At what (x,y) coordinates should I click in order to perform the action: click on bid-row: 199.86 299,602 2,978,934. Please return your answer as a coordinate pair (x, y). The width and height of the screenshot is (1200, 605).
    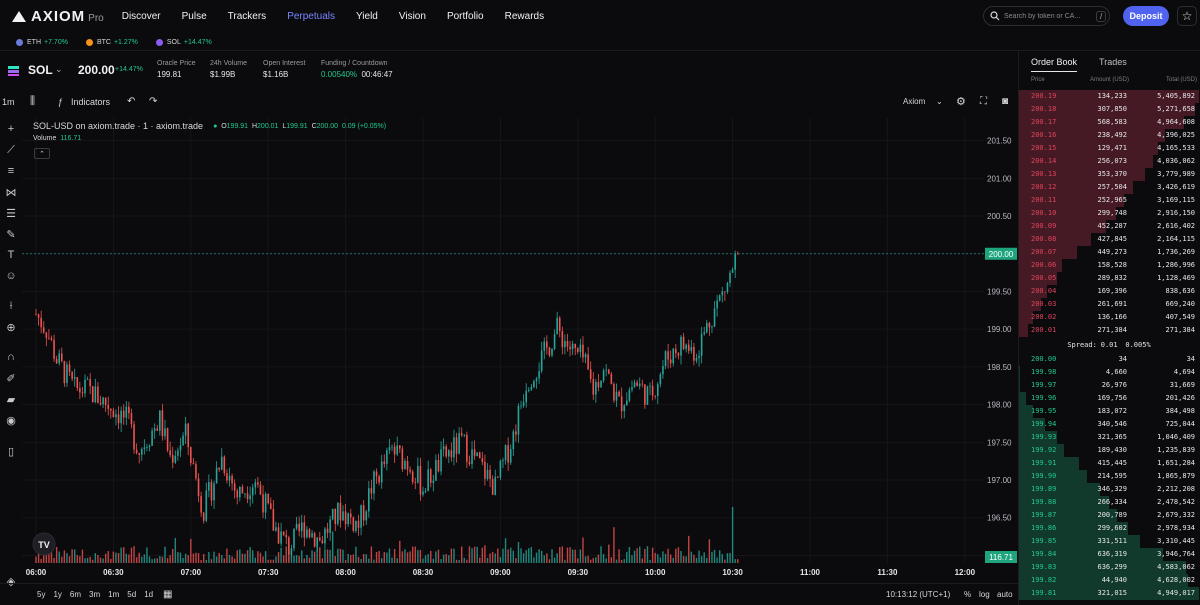
    Looking at the image, I should click on (1109, 528).